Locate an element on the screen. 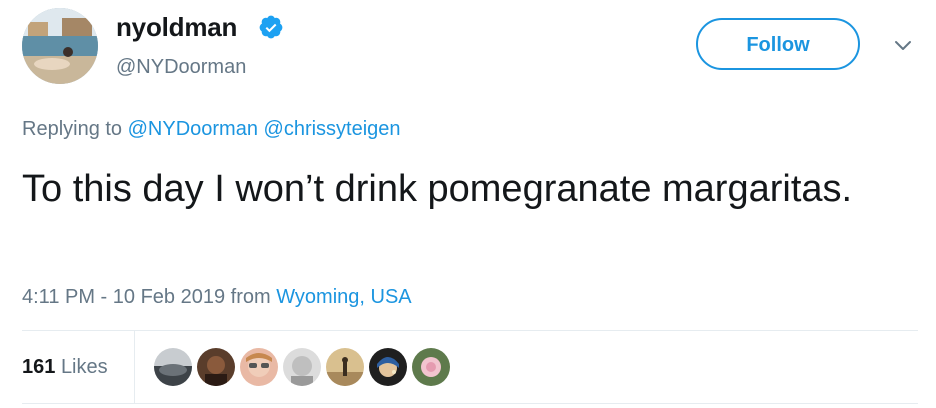 The width and height of the screenshot is (936, 408). location-link: Wyoming, USA is located at coordinates (343, 297).